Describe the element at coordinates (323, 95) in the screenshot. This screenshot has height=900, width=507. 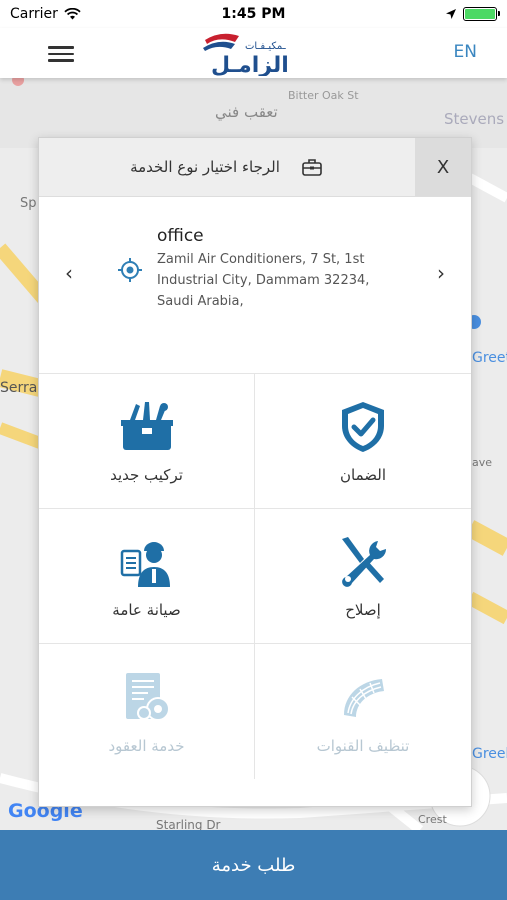
I see `map-label-bitter-oak: Bitter Oak St` at that location.